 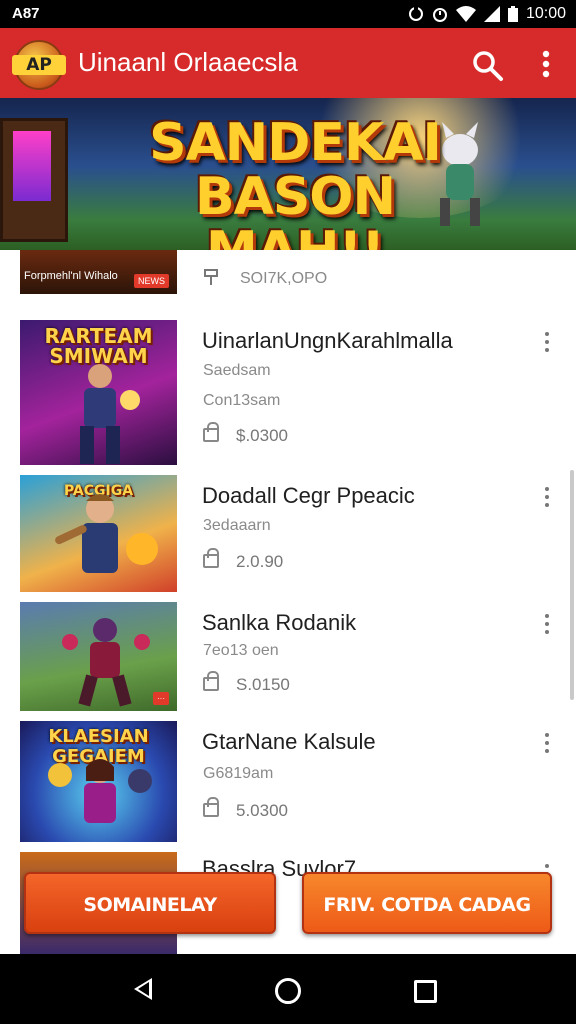 What do you see at coordinates (34, 180) in the screenshot?
I see `banner-arcade-machine` at bounding box center [34, 180].